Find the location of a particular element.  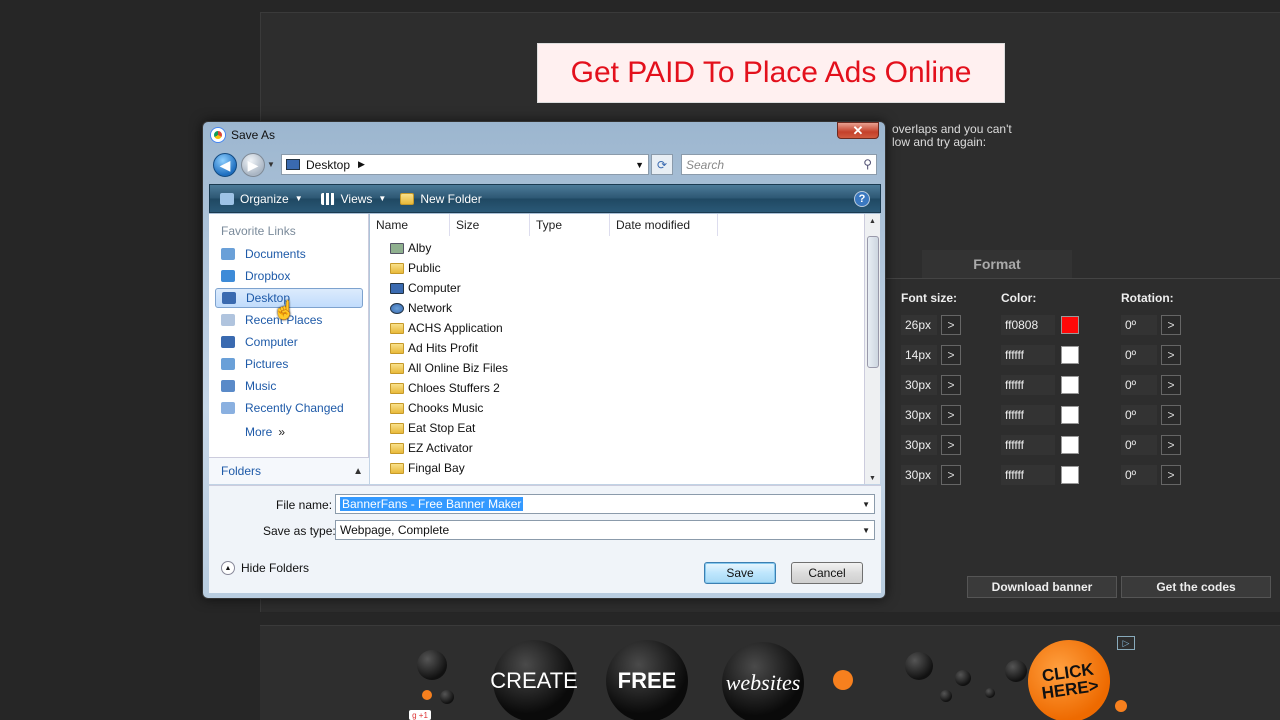

file-row: Ad Hits Profit is located at coordinates (434, 348).